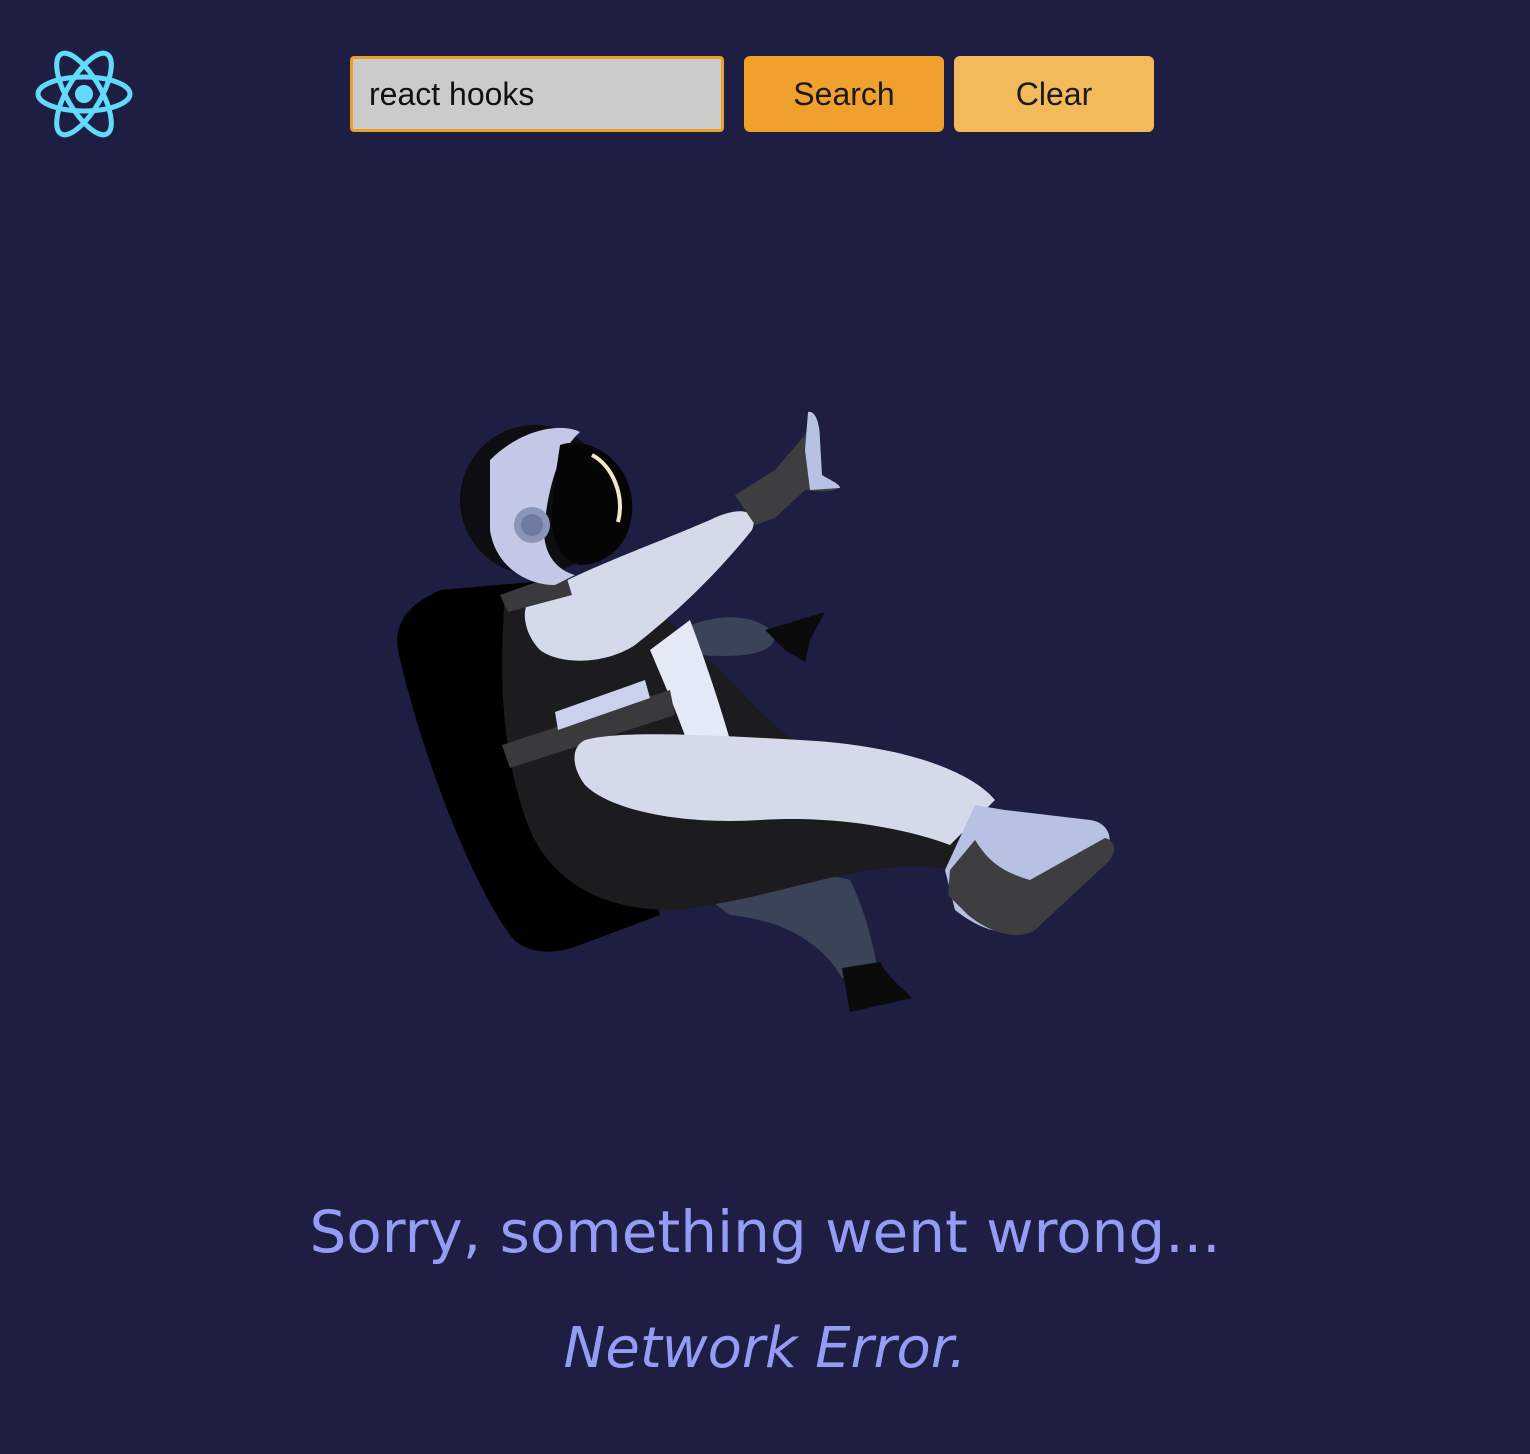  Describe the element at coordinates (537, 94) in the screenshot. I see `search-input` at that location.